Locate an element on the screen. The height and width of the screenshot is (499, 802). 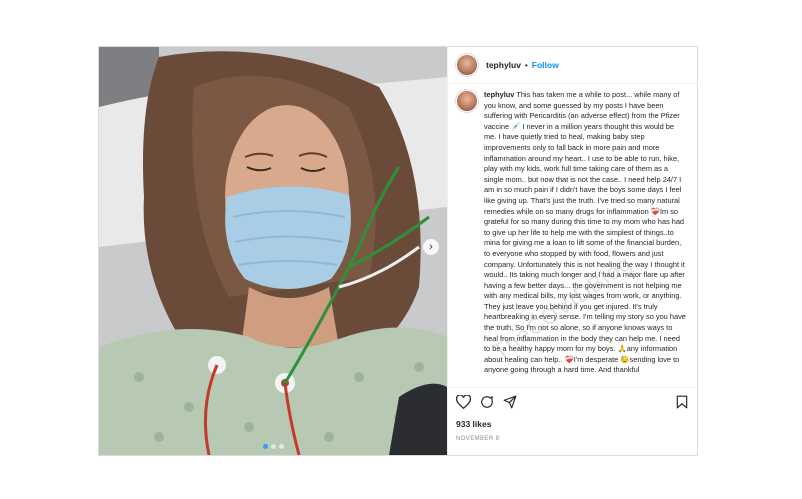
heart-icon is located at coordinates (463, 402).